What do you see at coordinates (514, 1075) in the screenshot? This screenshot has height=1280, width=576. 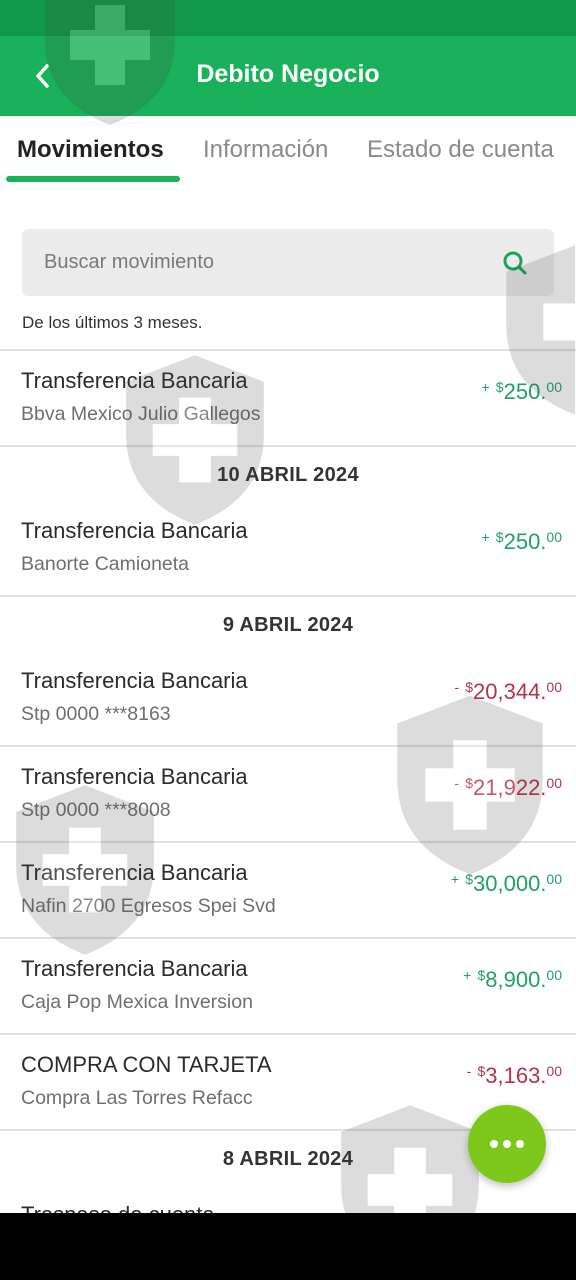 I see `movement-amount: - $3,163.00` at bounding box center [514, 1075].